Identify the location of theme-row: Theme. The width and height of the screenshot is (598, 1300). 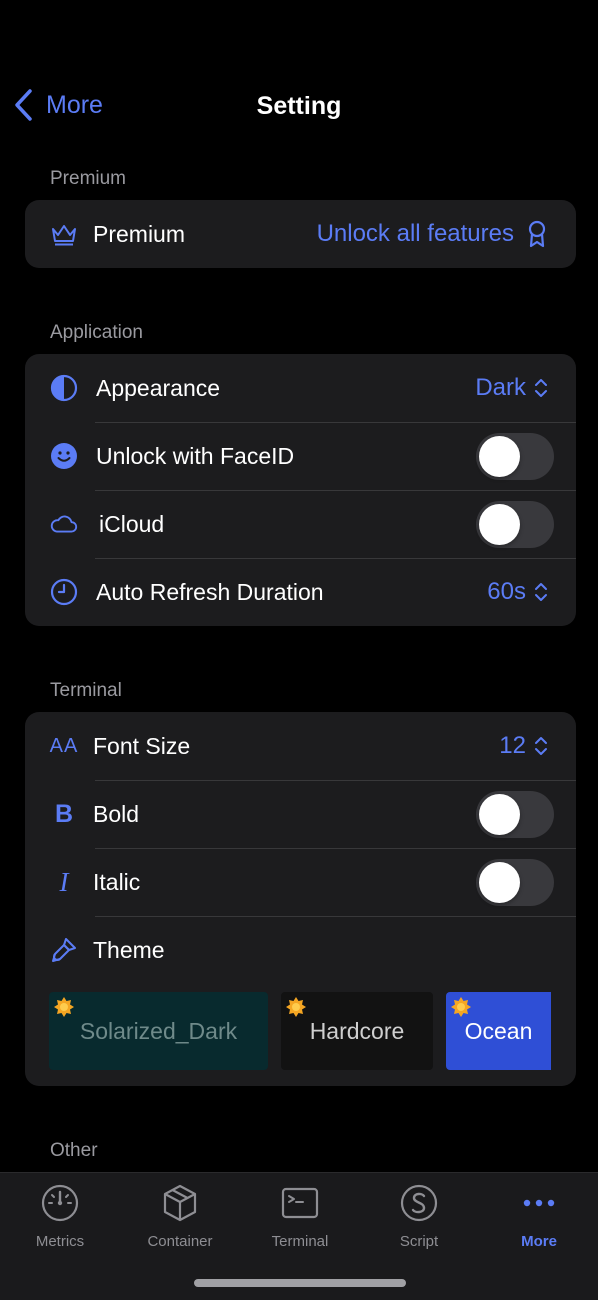
(300, 950).